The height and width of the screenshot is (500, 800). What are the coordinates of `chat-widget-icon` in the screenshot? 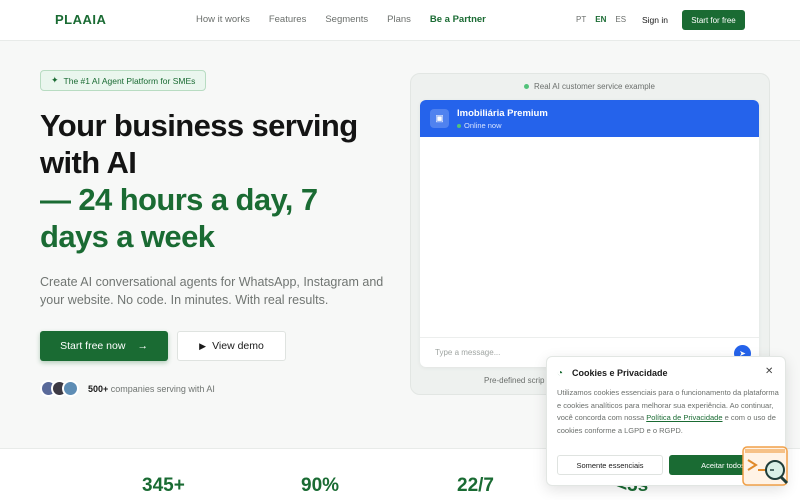 It's located at (766, 466).